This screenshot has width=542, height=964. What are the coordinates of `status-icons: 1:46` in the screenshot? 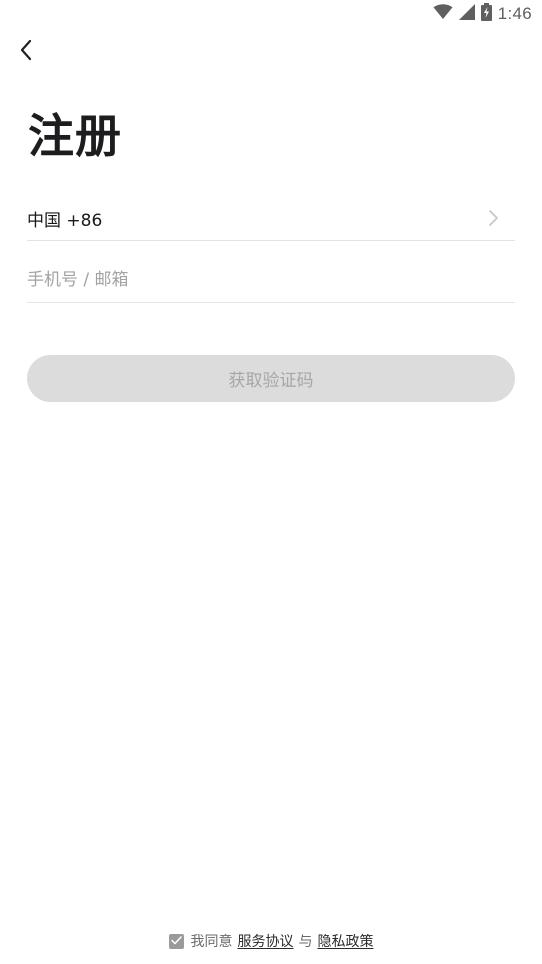 It's located at (482, 14).